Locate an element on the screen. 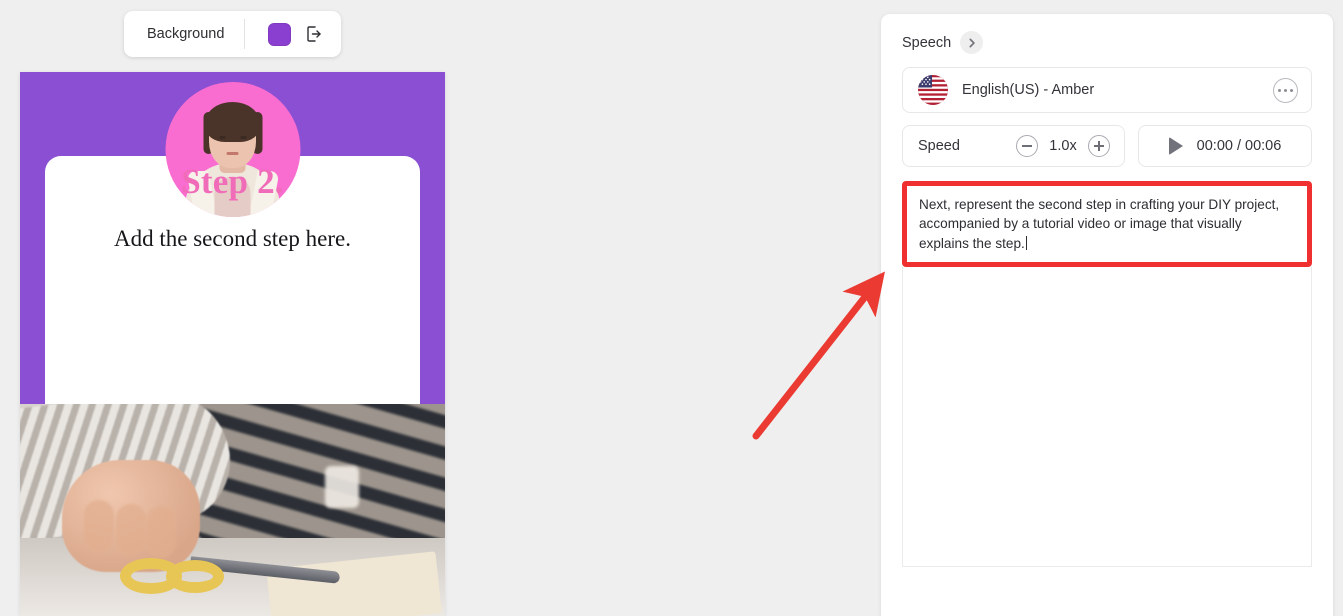  plus-circle-icon is located at coordinates (1099, 146).